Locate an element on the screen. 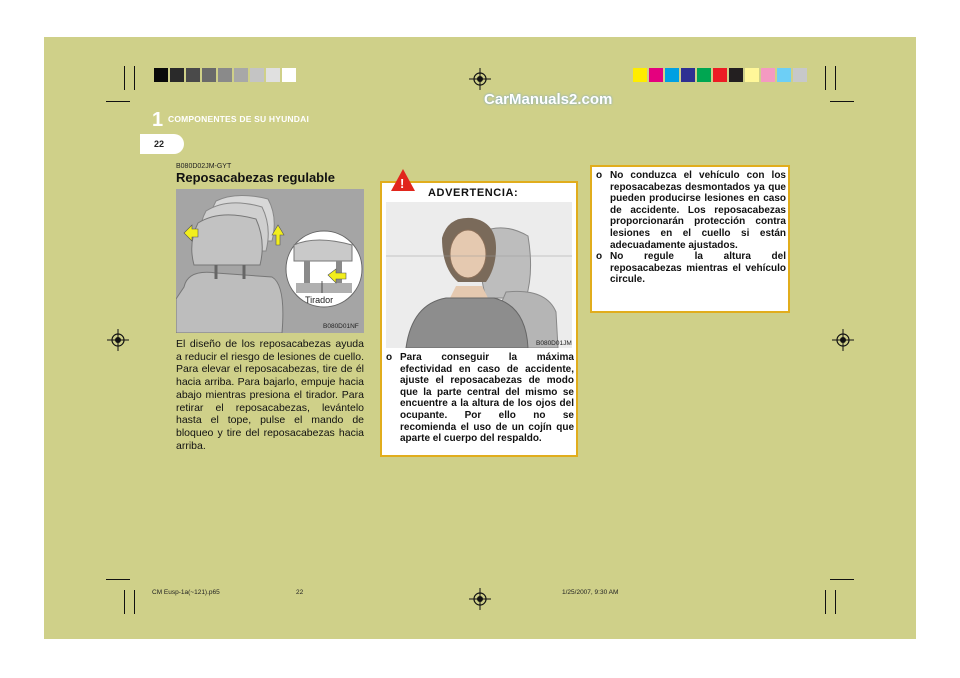 The height and width of the screenshot is (678, 960). figure-code: B080D01NF is located at coordinates (341, 326).